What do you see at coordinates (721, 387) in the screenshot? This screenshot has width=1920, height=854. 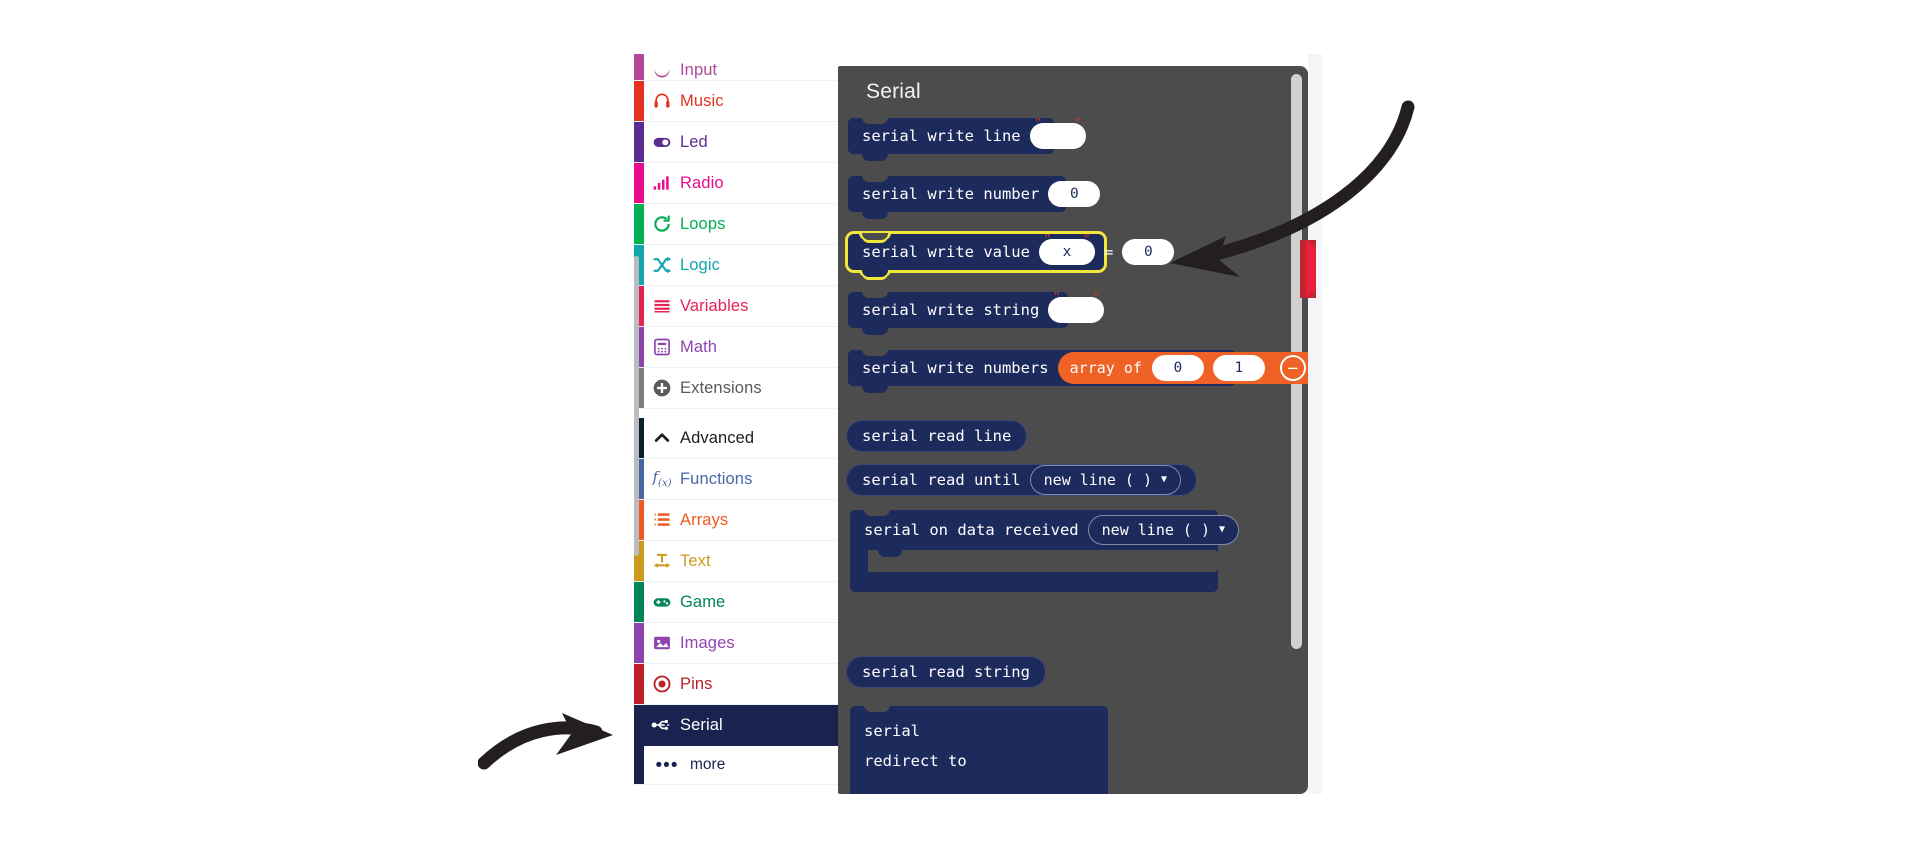 I see `sidebar-item-label: Extensions` at bounding box center [721, 387].